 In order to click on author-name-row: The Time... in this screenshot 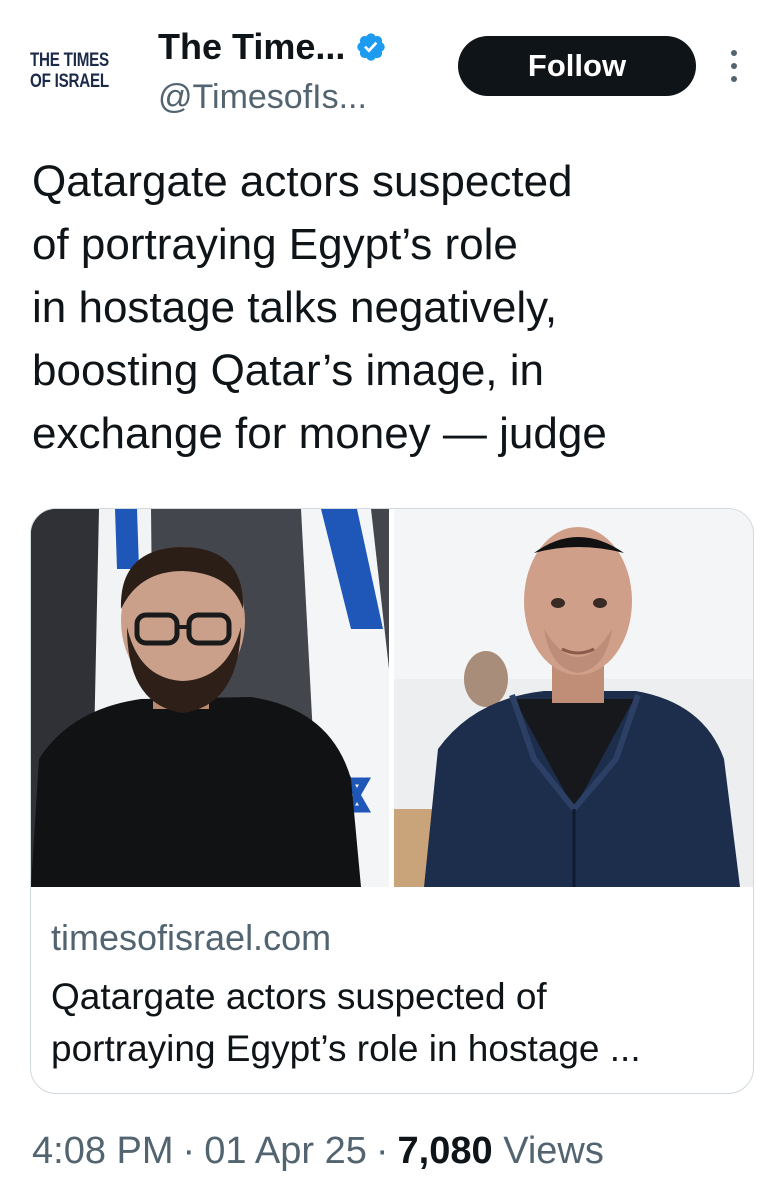, I will do `click(272, 47)`.